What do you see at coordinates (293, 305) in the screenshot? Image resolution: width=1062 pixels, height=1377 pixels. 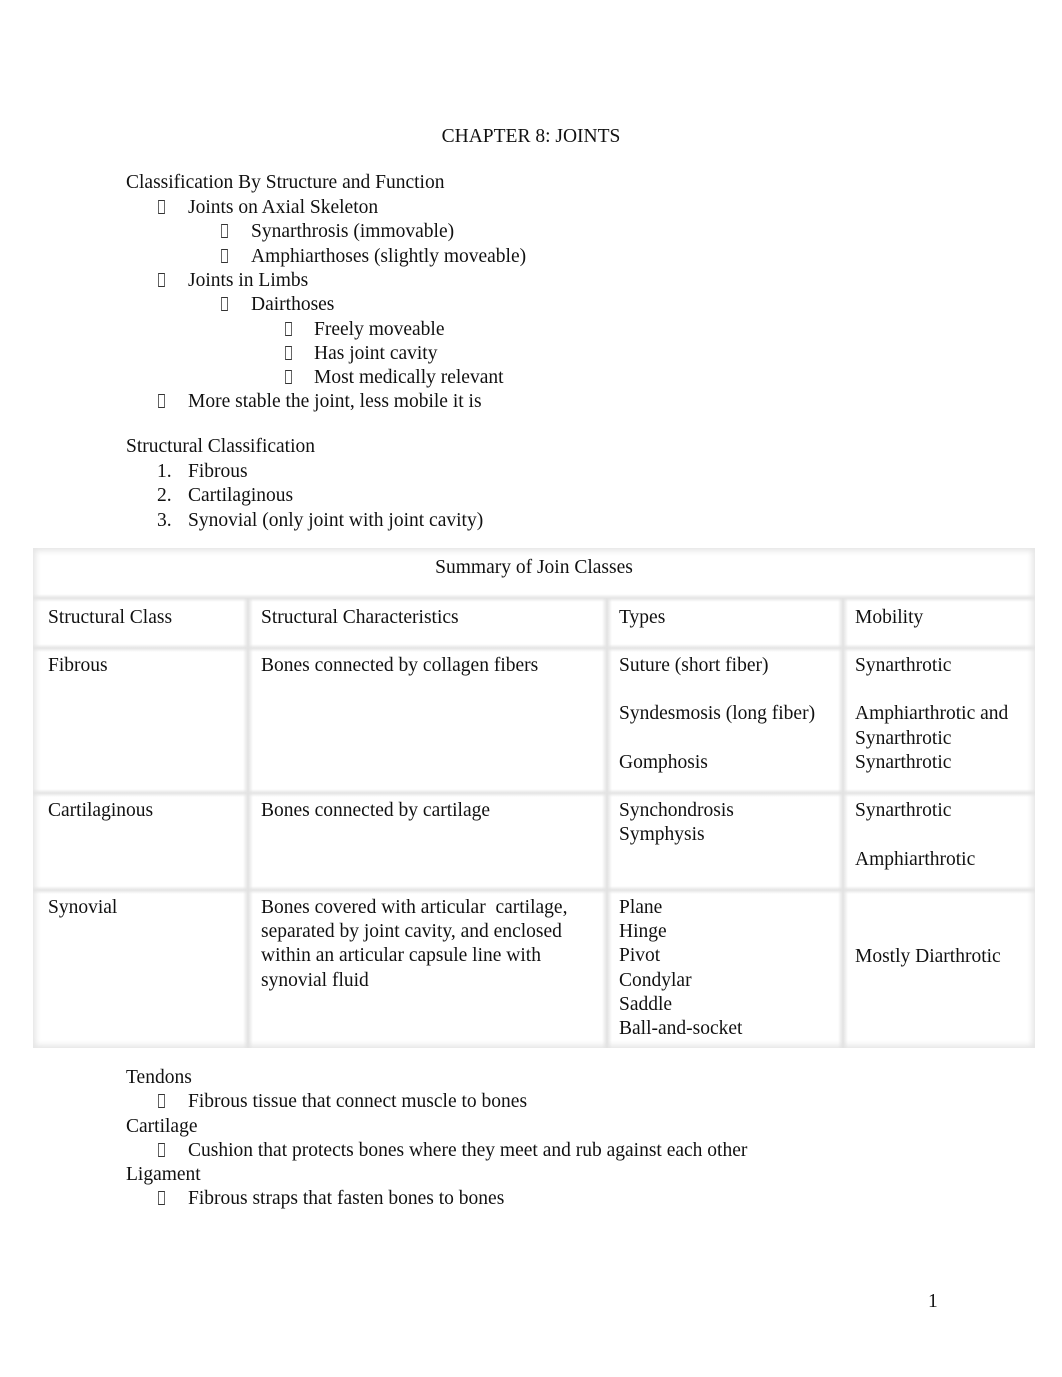 I see `list-item: Dairthoses` at bounding box center [293, 305].